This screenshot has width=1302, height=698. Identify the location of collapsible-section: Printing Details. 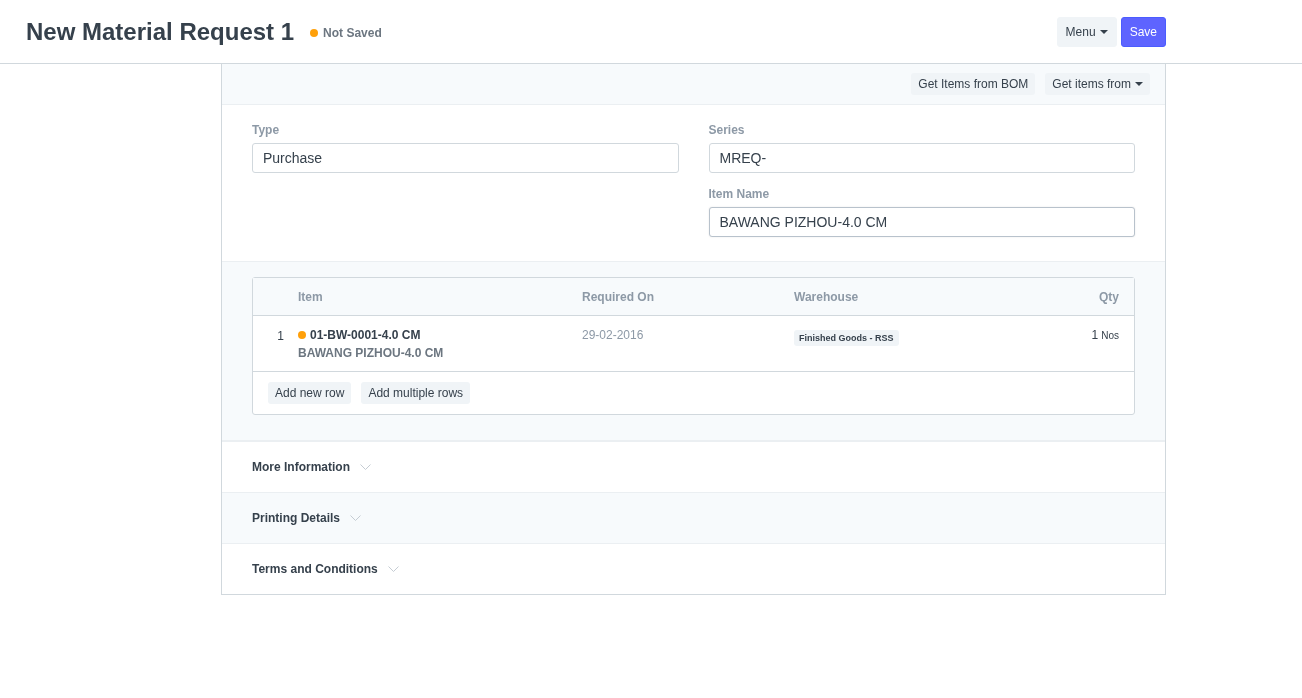
(693, 517).